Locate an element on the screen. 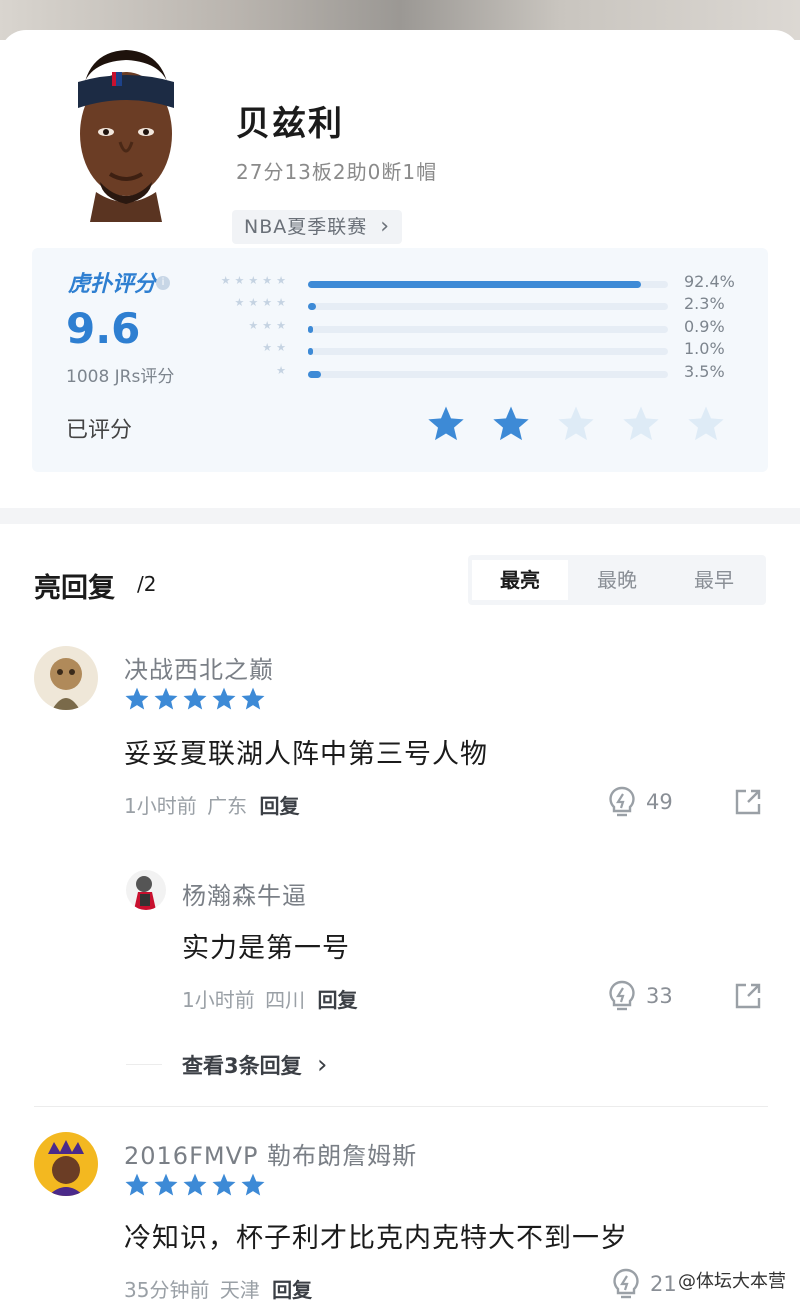  sub-reply-meta: 1小时前 四川 回复 is located at coordinates (269, 998).